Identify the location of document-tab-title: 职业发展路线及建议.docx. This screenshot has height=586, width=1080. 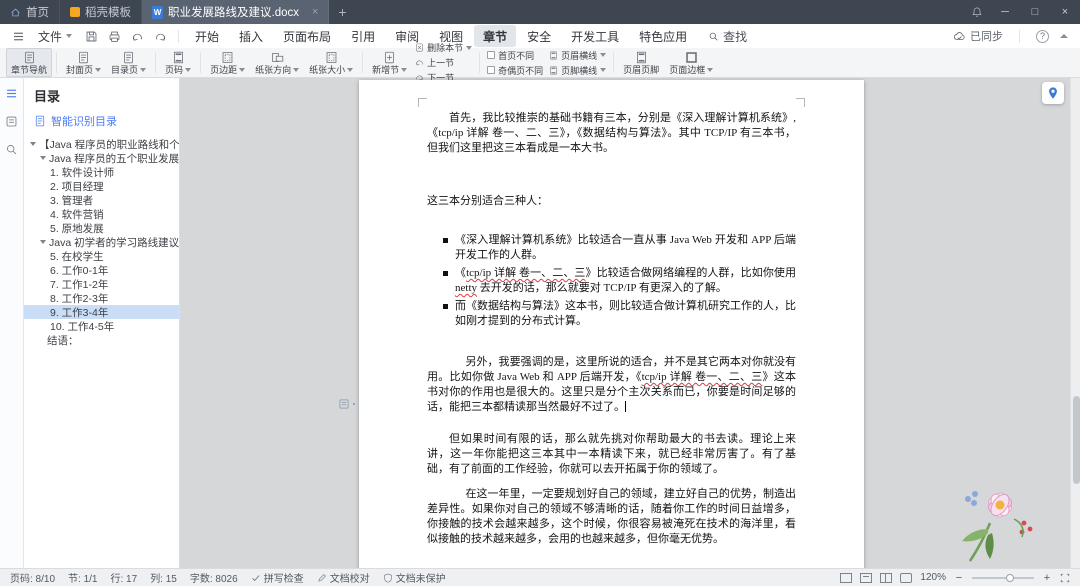
(233, 13).